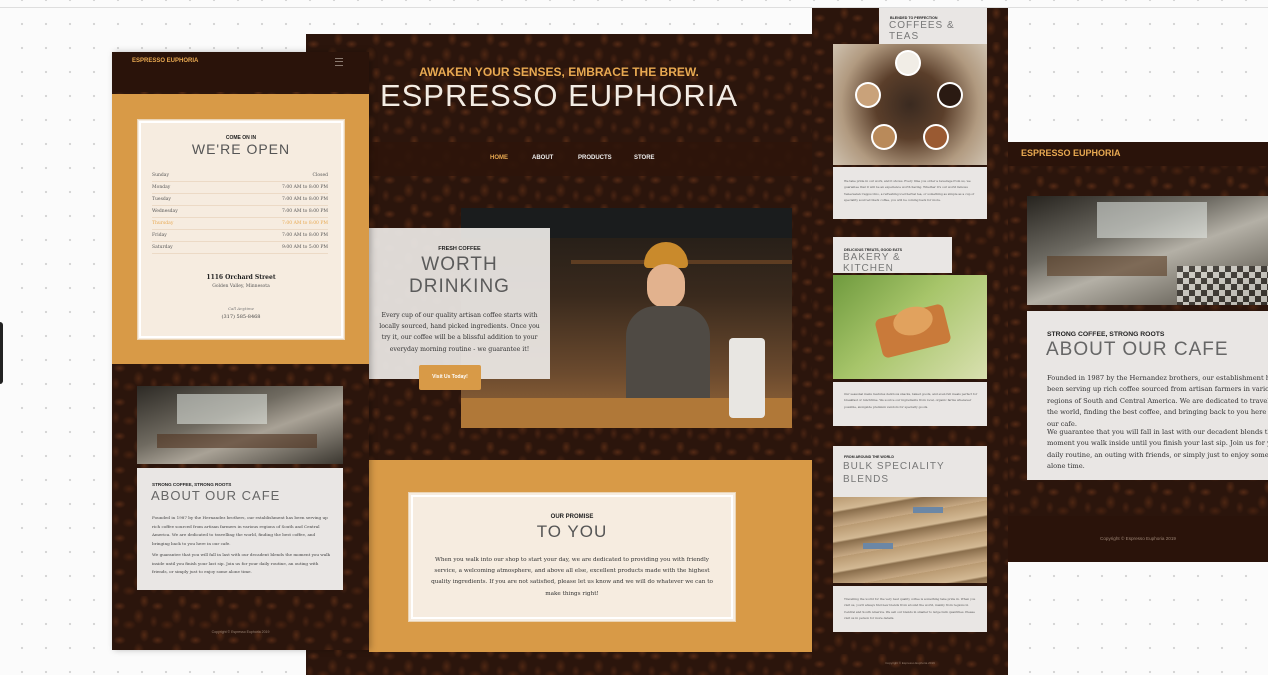  What do you see at coordinates (1071, 153) in the screenshot?
I see `about-brand: ESPRESSO EUPHORIA` at bounding box center [1071, 153].